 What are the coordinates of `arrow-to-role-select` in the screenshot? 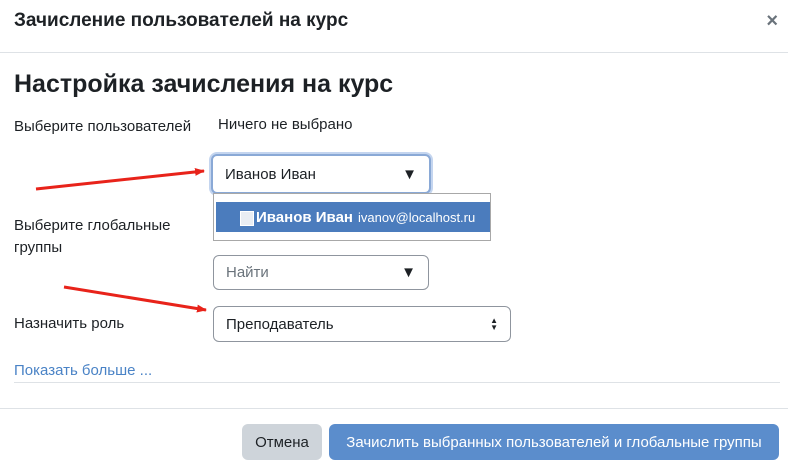 It's located at (135, 299).